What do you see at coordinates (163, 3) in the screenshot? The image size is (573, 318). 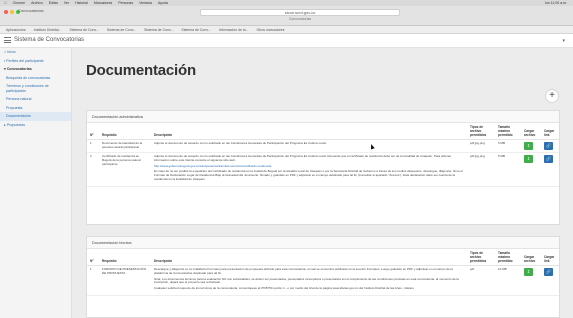 I see `menu-item: Ayuda` at bounding box center [163, 3].